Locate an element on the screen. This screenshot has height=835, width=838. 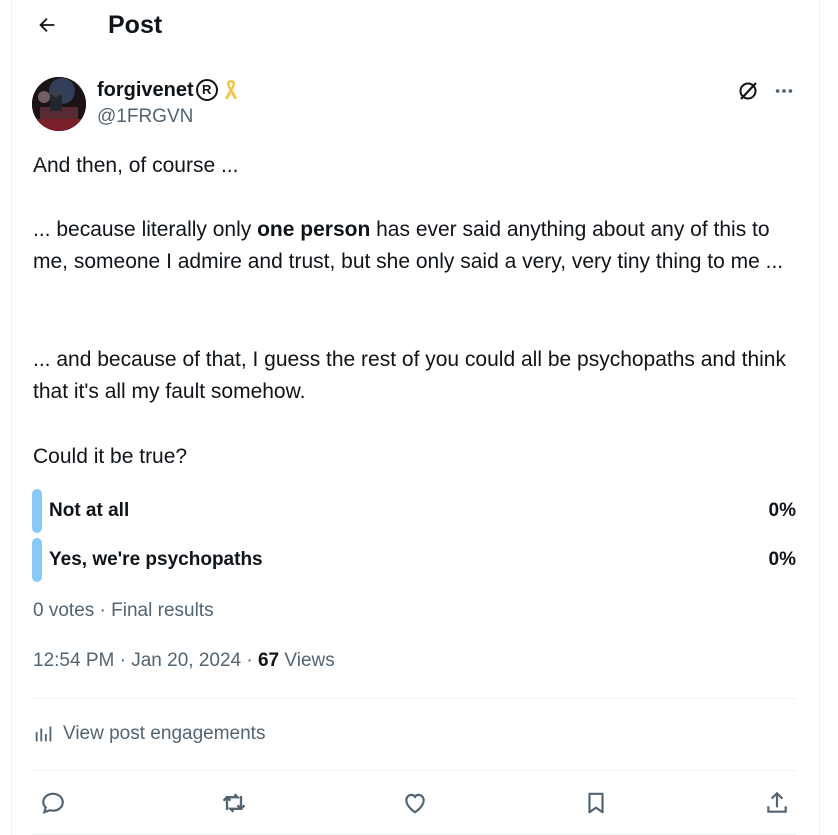
post-time: 12:54 PM is located at coordinates (73, 660).